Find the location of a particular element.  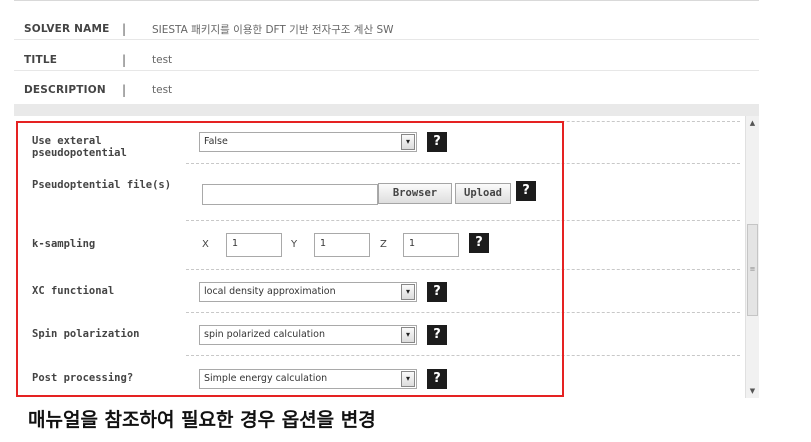

scrollbar-thumb: ≡ is located at coordinates (752, 270).